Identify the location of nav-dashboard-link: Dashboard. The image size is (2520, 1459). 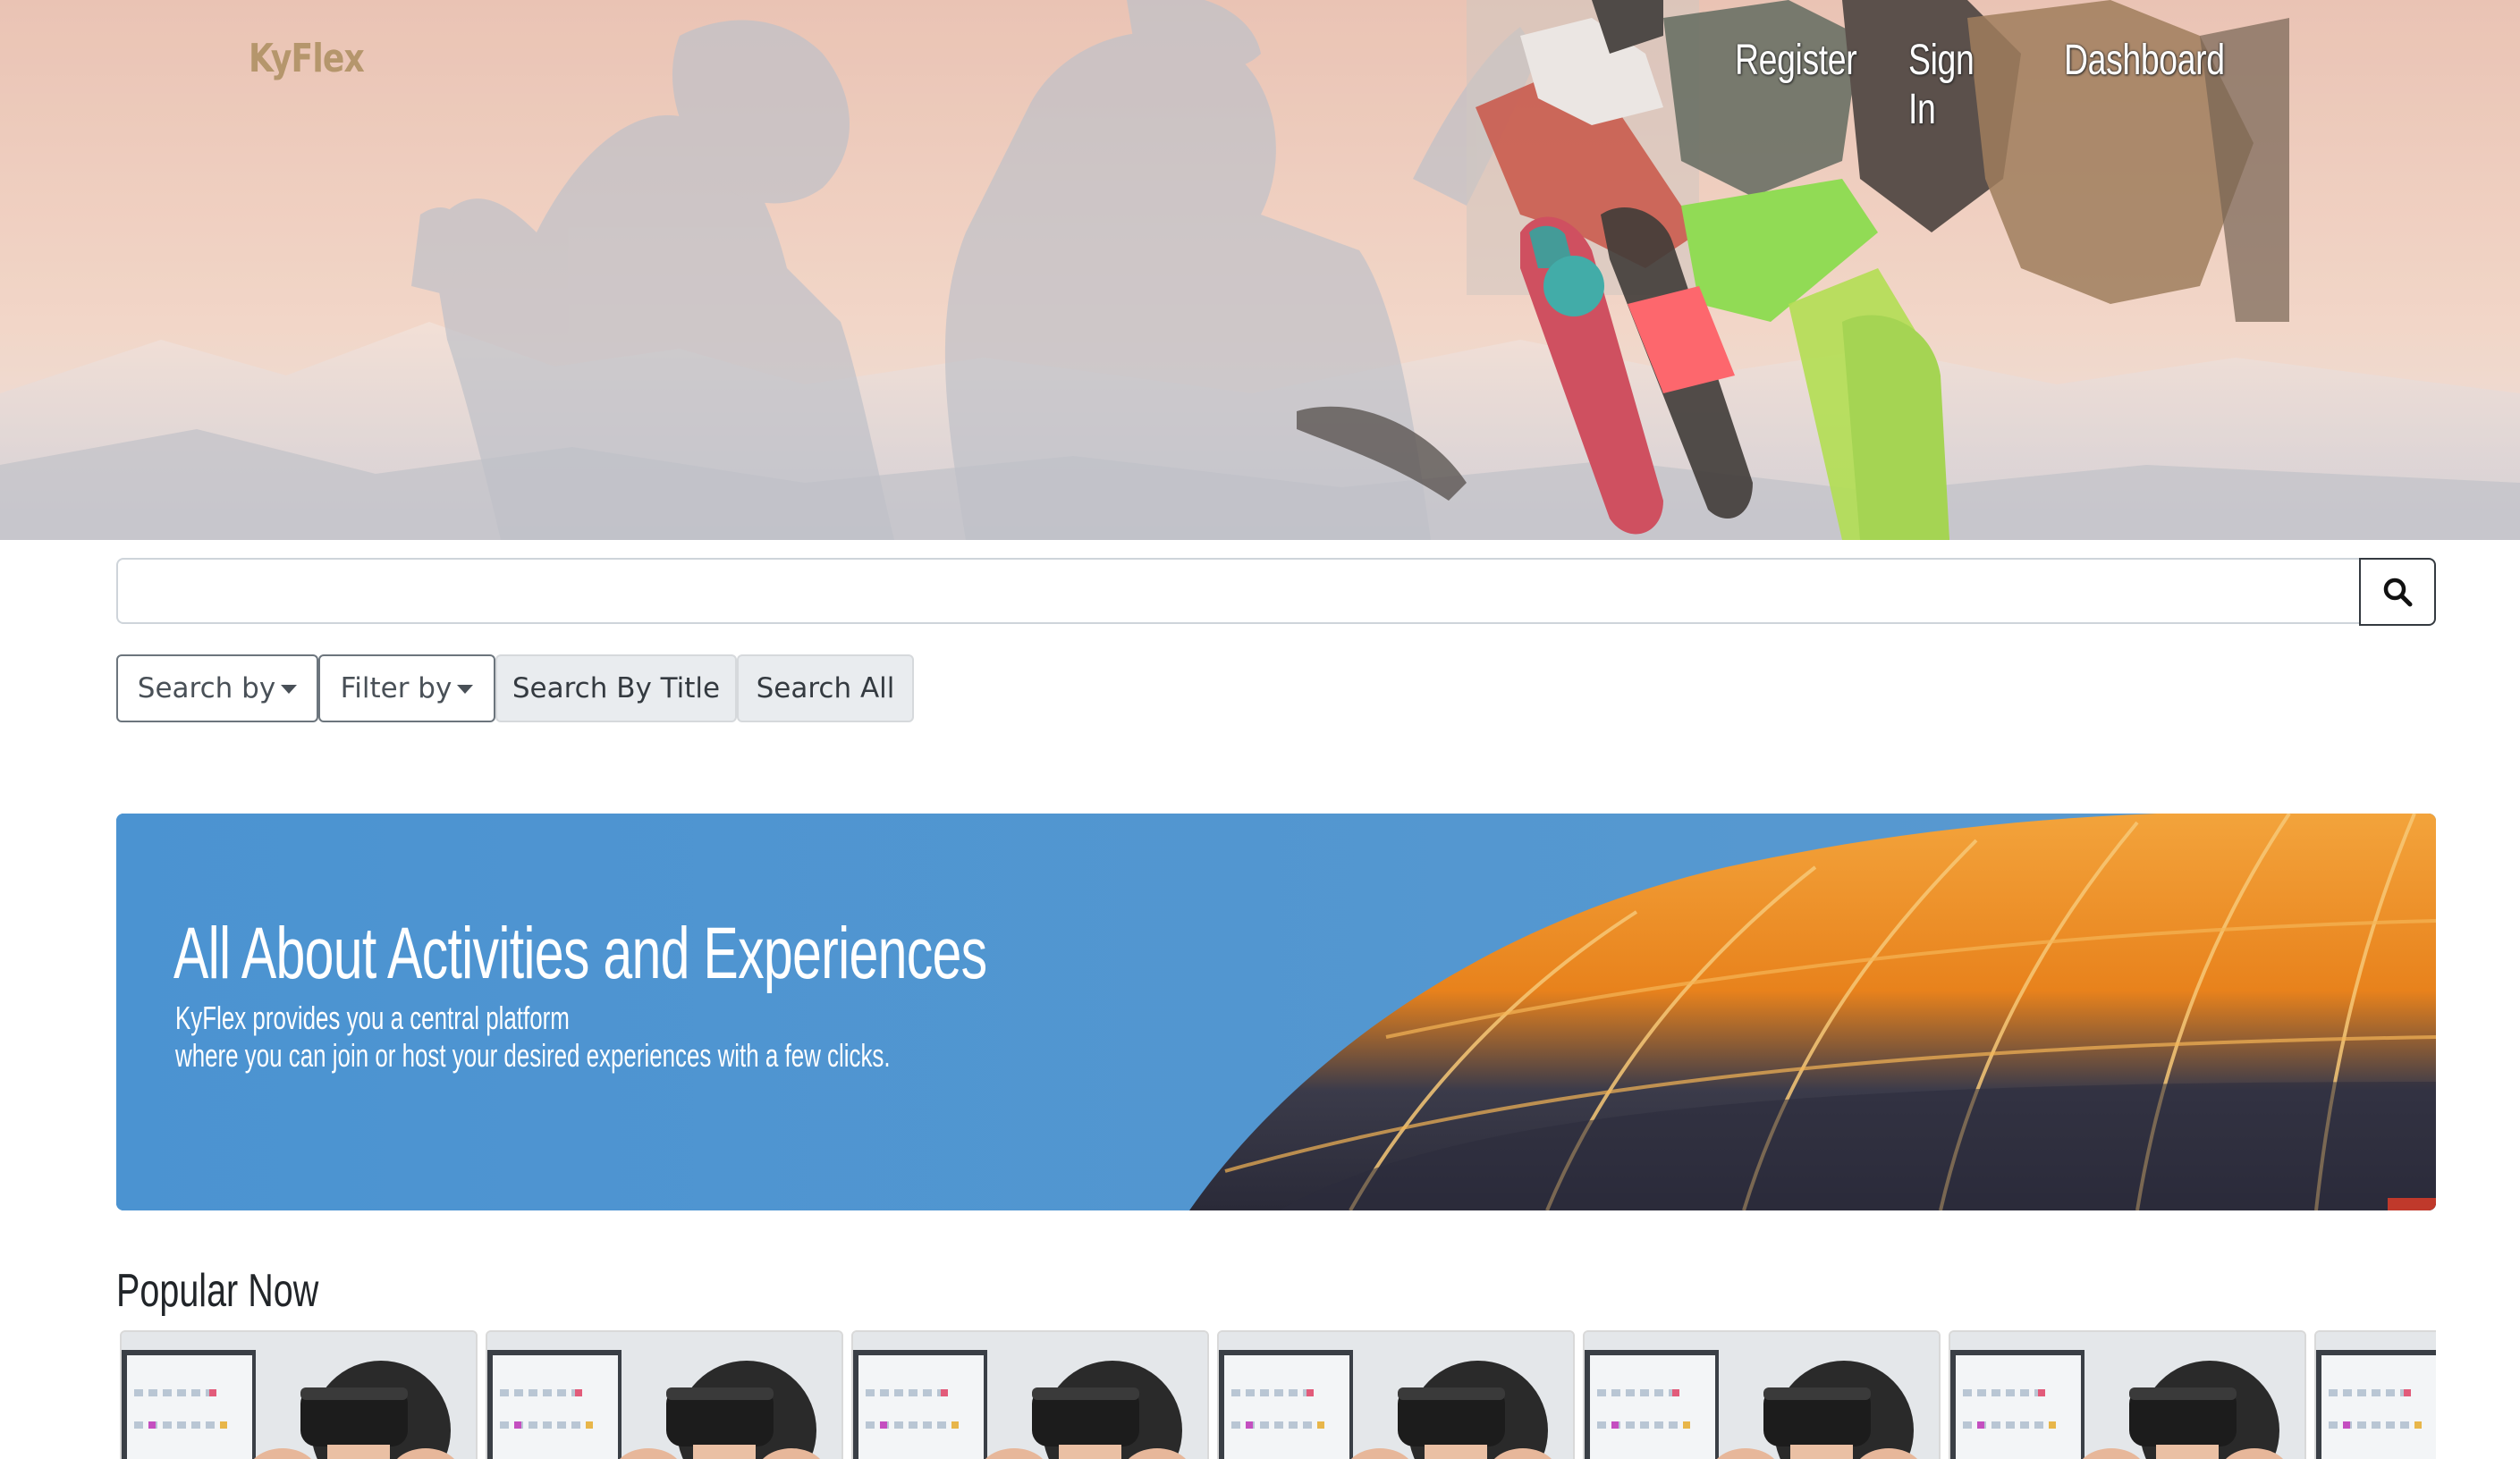
(2144, 60).